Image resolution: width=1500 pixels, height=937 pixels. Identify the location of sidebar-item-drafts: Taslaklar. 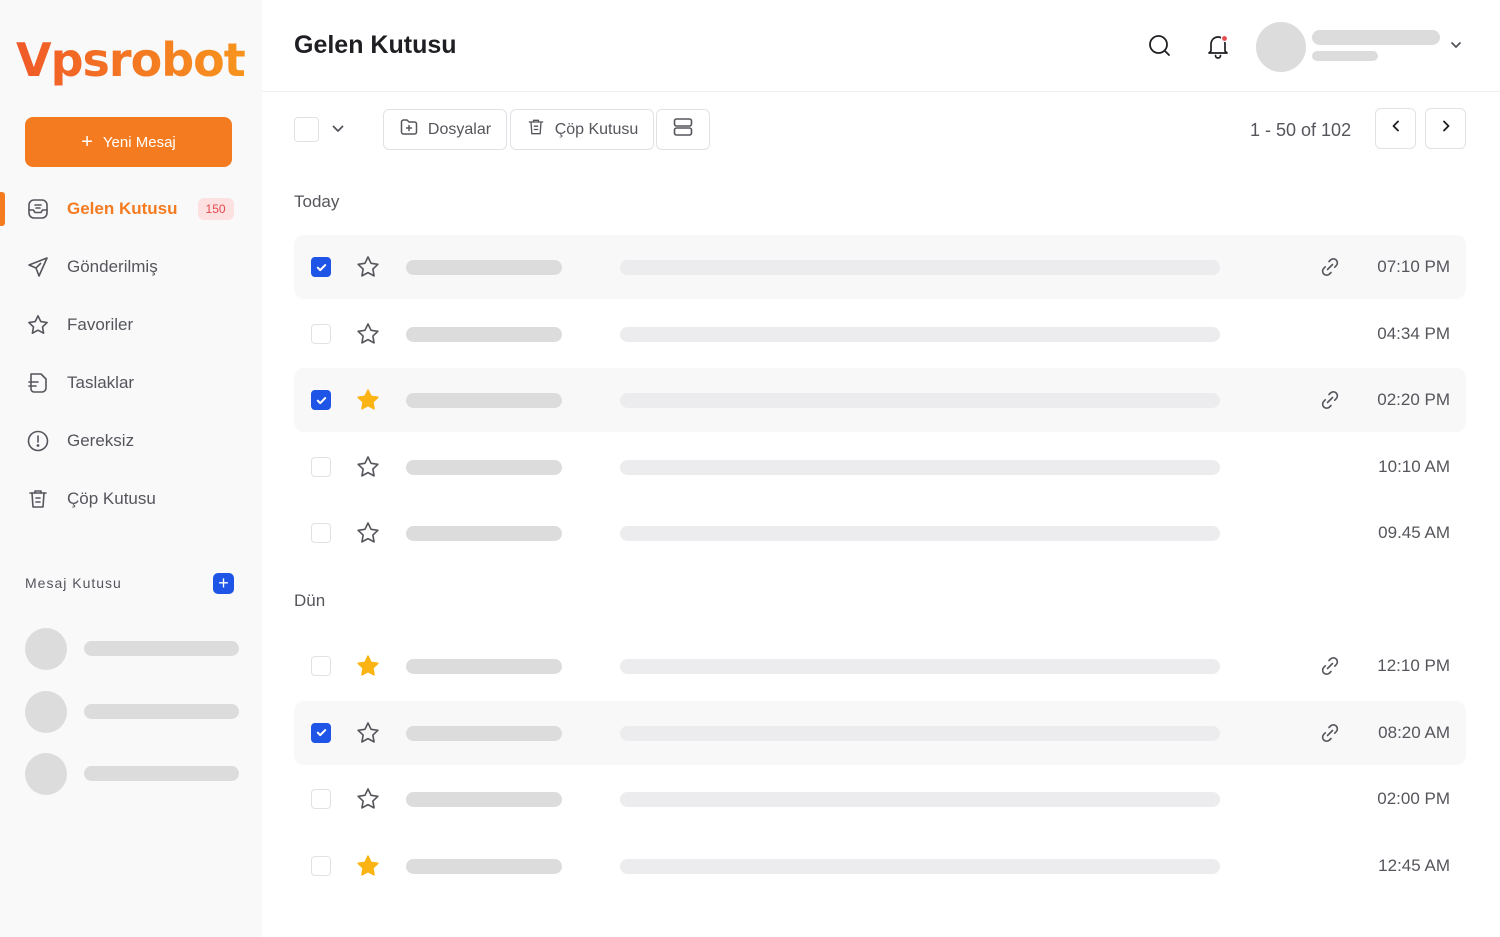
(131, 383).